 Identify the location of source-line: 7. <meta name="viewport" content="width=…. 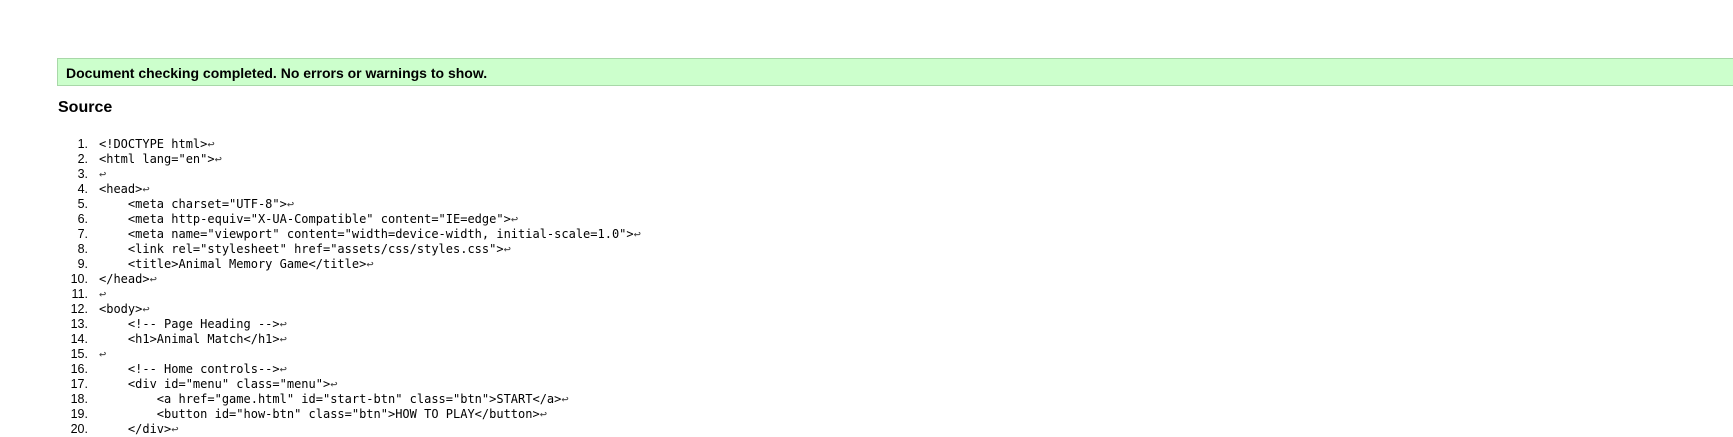
(320, 234).